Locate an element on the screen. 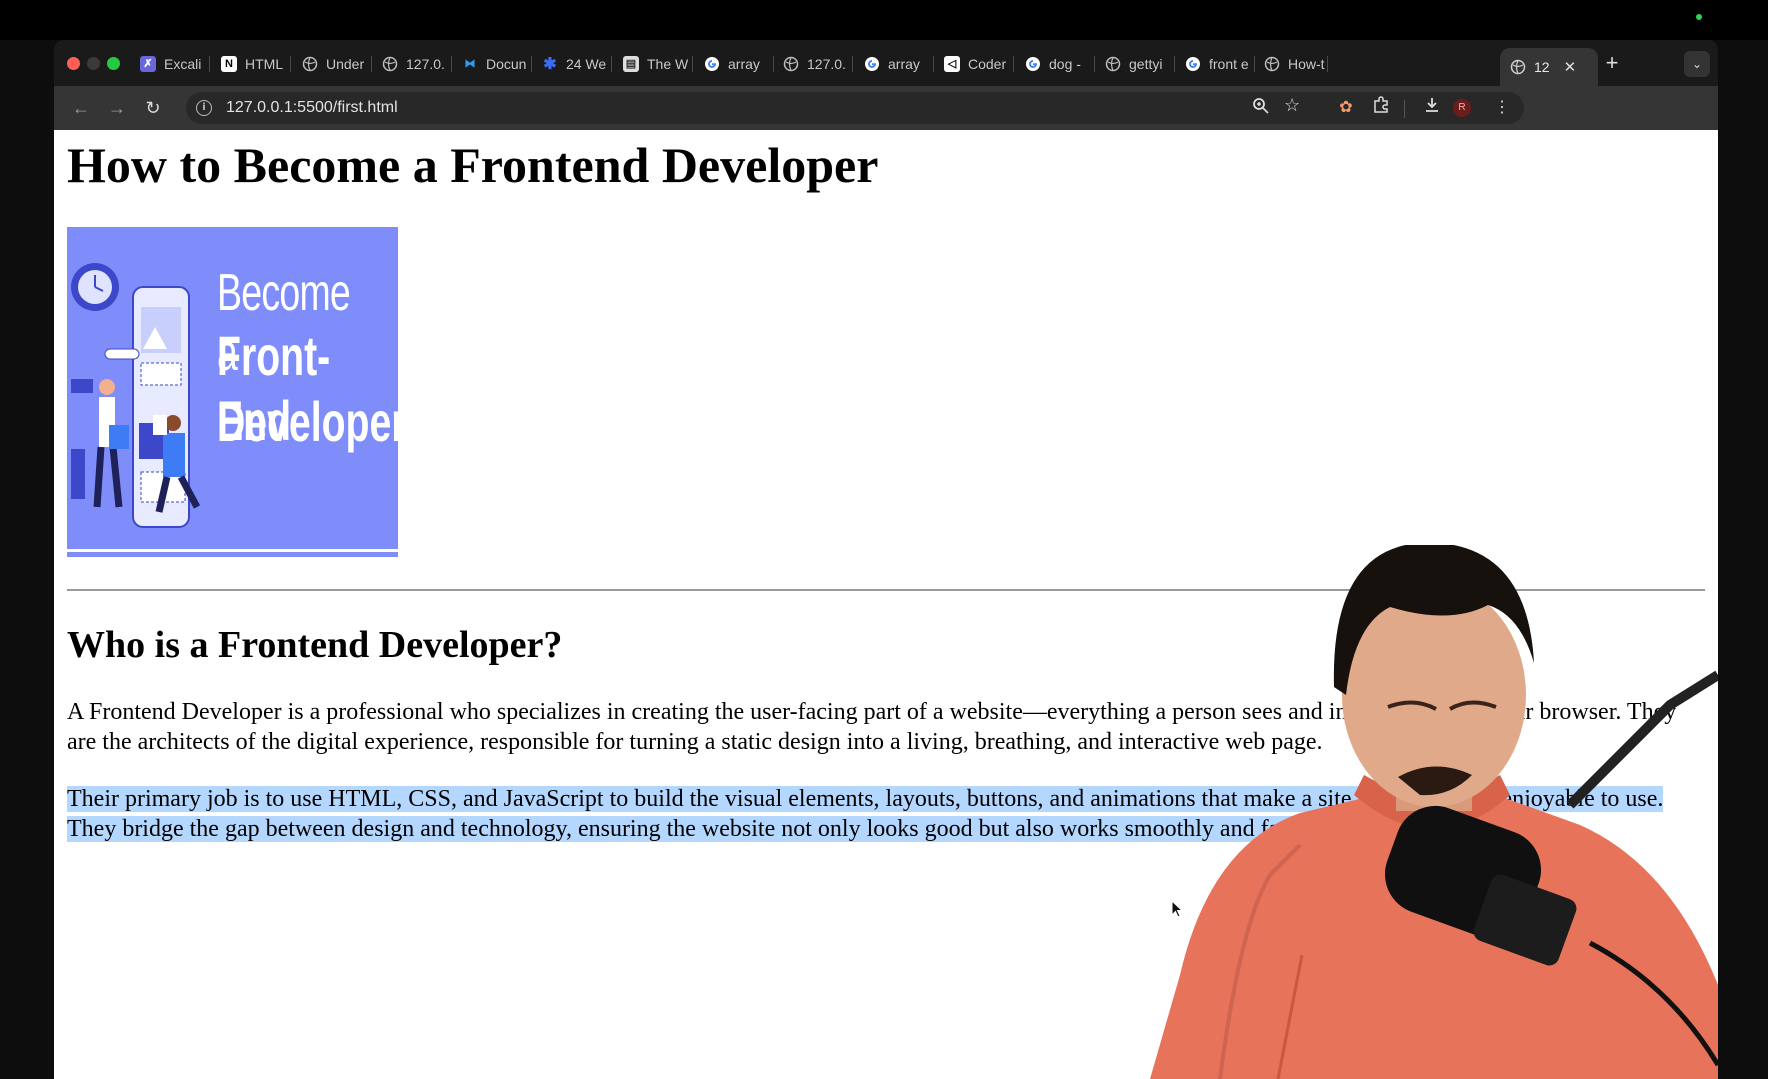  tab-label: Under is located at coordinates (345, 63).